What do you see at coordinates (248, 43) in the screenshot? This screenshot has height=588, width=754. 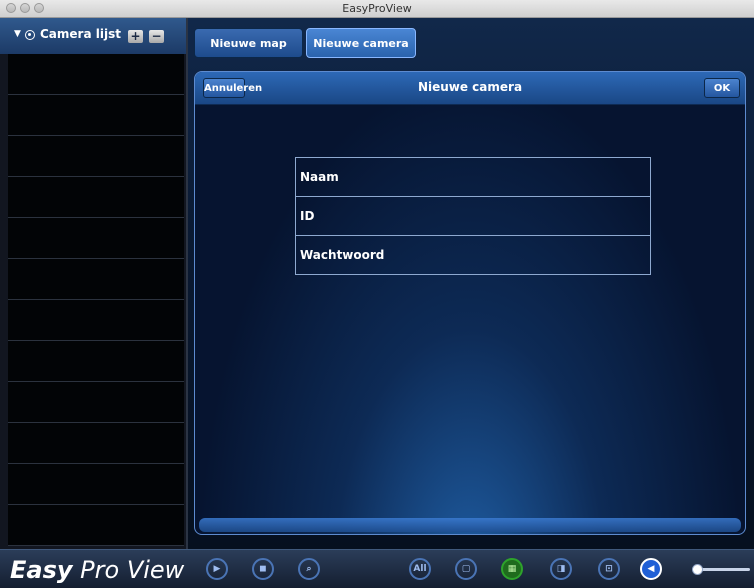 I see `tab-nieuwe-map: Nieuwe map` at bounding box center [248, 43].